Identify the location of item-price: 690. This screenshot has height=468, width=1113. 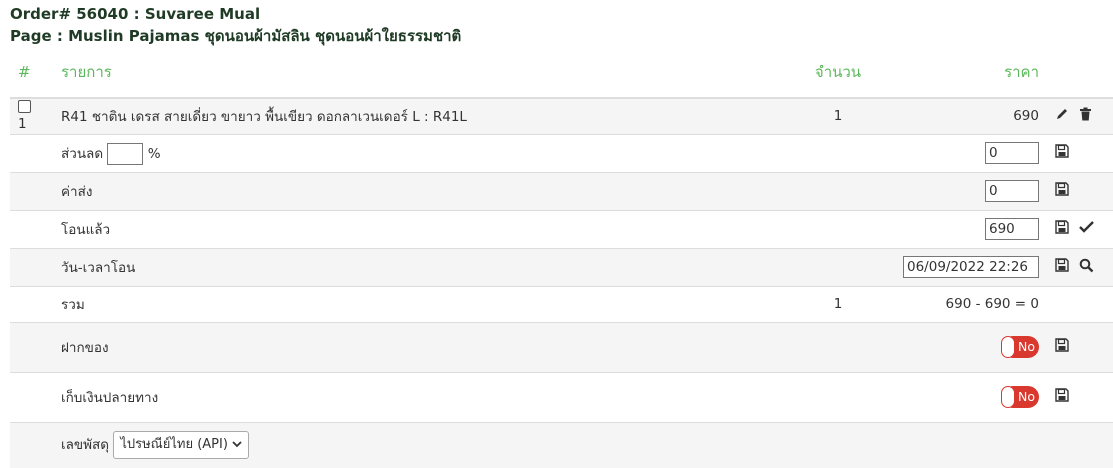
(965, 115).